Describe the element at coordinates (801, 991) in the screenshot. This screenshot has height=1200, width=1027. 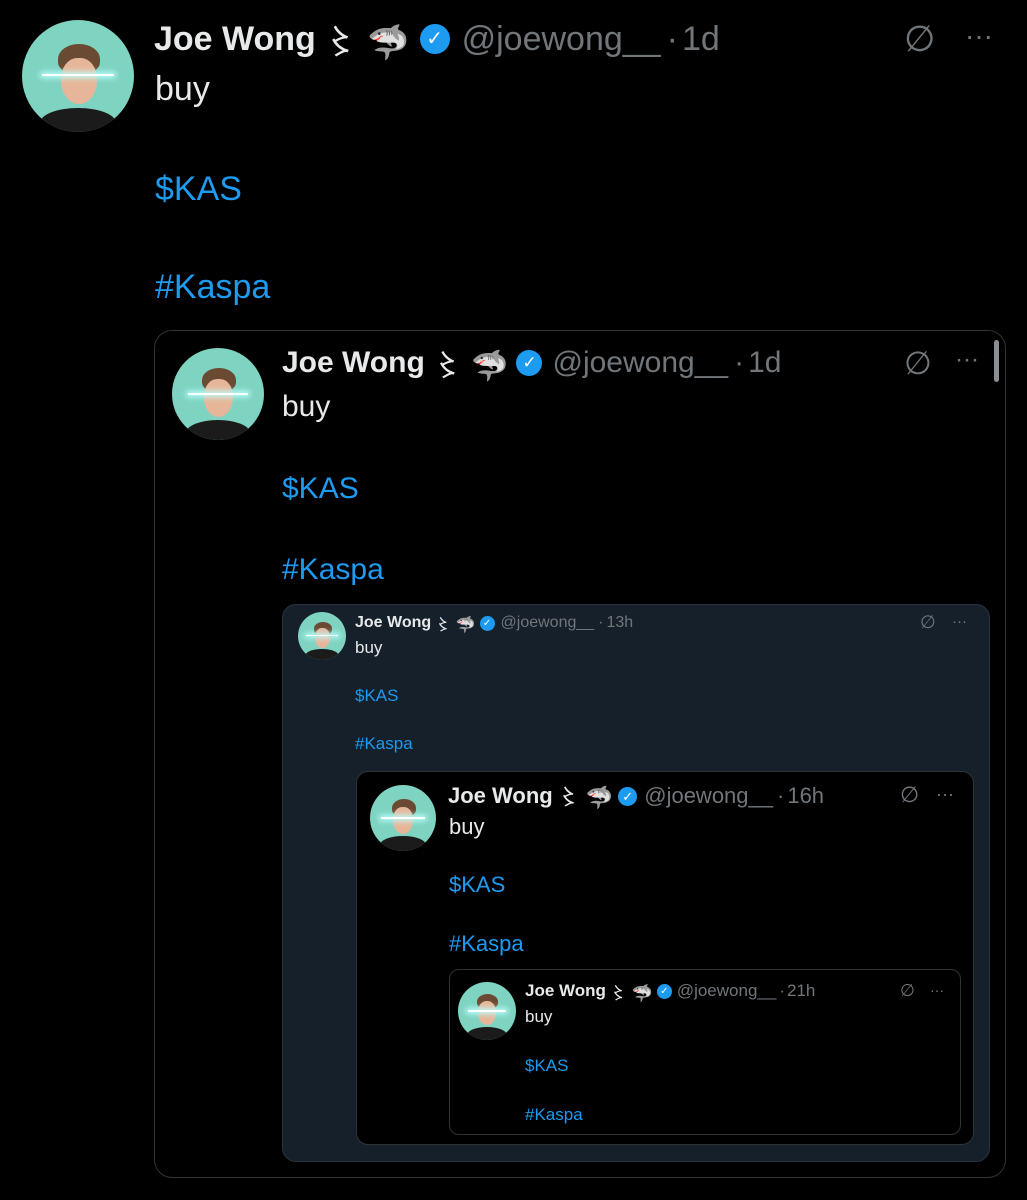
I see `timestamp: 21h` at that location.